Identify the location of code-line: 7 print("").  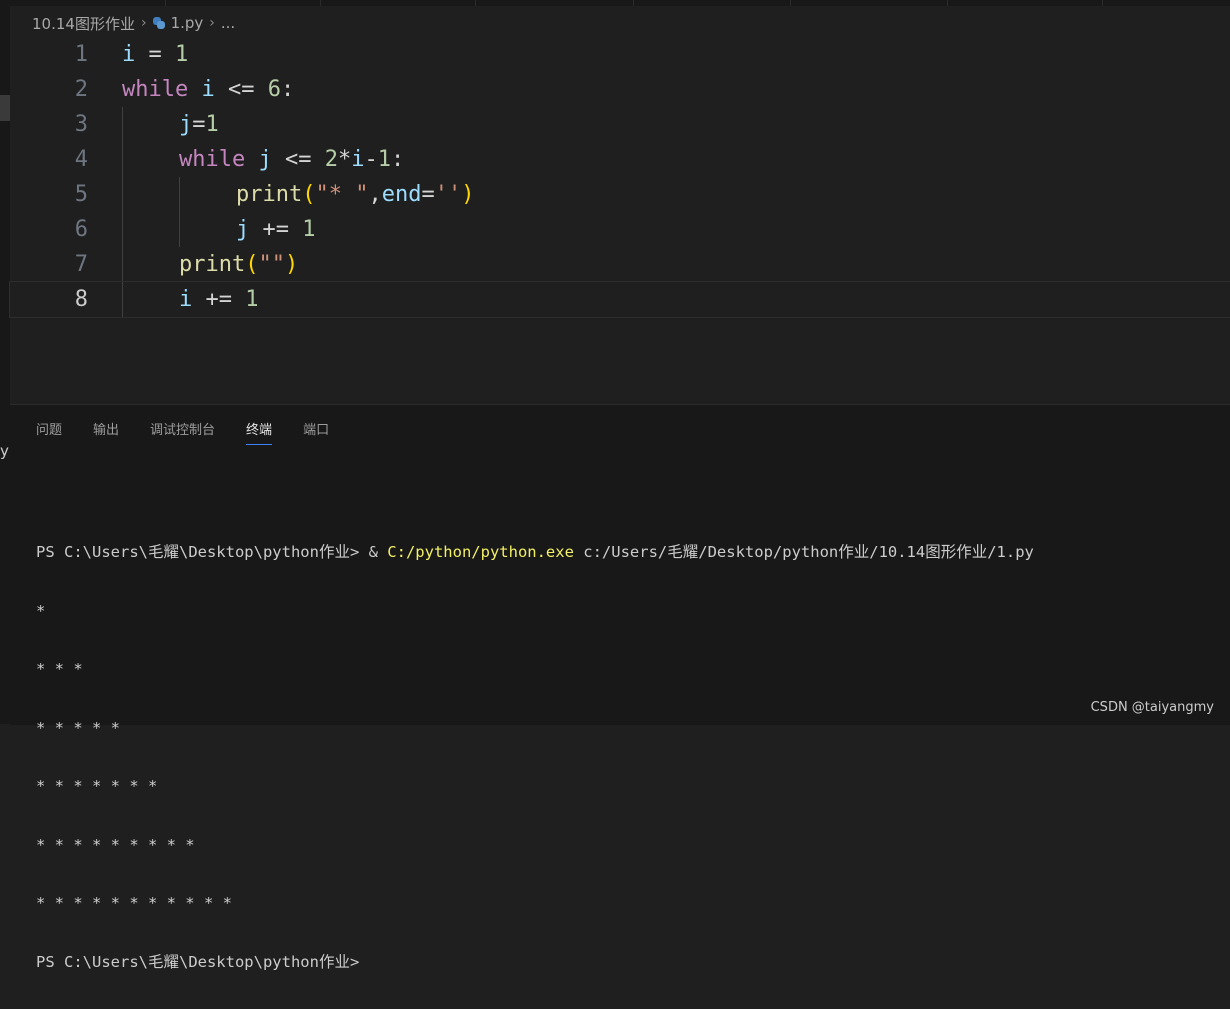
(620, 264).